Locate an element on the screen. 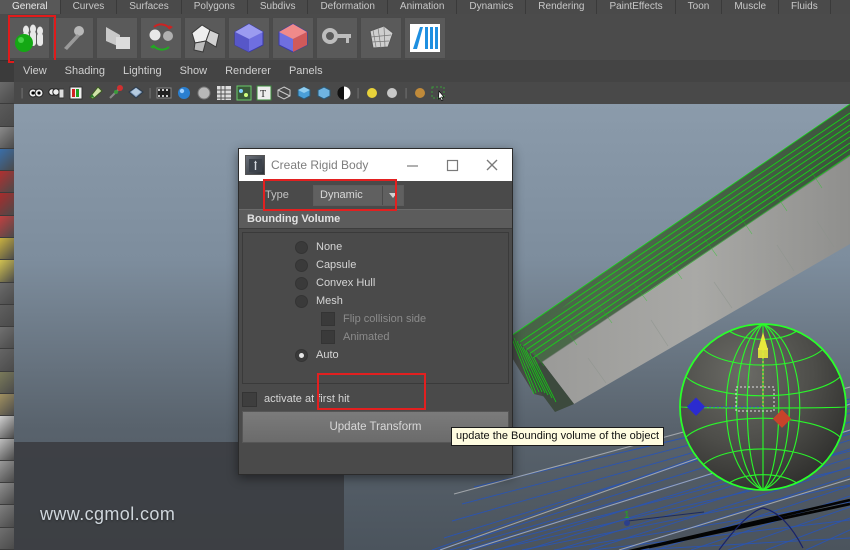 This screenshot has width=850, height=550. shelf-tab-subdivs: Subdivs is located at coordinates (278, 7).